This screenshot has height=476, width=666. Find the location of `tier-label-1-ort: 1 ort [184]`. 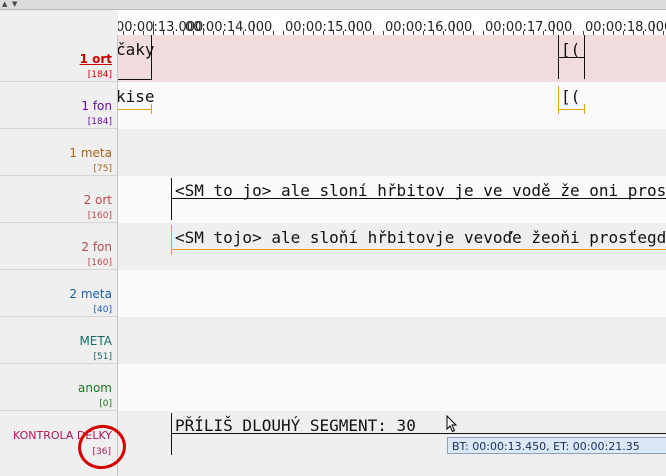

tier-label-1-ort: 1 ort [184] is located at coordinates (58, 58).